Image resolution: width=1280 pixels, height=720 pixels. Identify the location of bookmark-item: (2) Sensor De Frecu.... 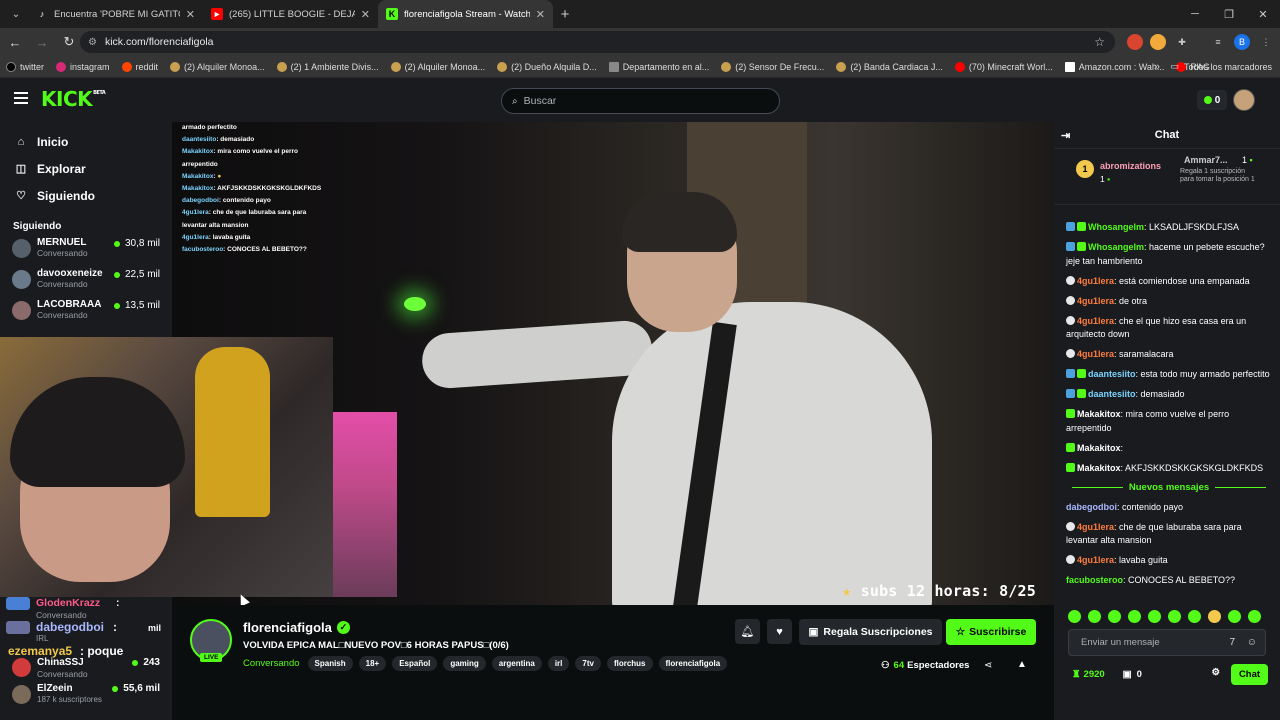
(772, 66).